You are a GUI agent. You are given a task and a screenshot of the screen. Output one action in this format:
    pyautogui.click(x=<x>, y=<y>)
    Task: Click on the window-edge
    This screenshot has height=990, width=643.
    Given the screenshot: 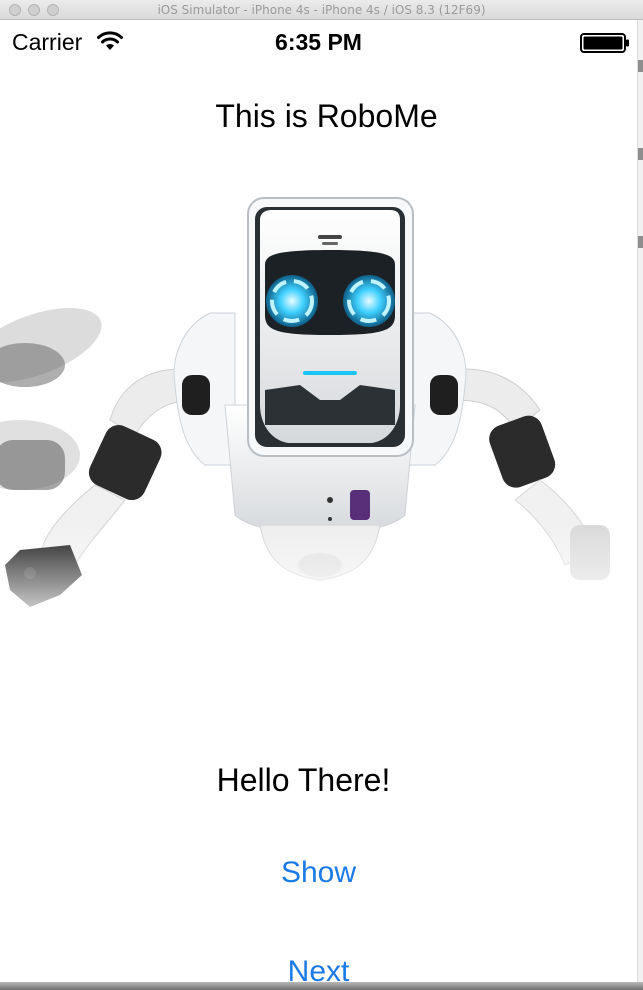 What is the action you would take?
    pyautogui.click(x=640, y=505)
    